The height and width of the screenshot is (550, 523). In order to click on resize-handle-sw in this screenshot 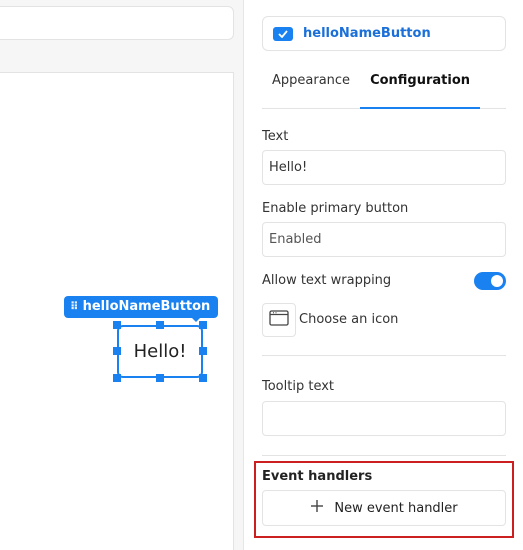, I will do `click(117, 378)`.